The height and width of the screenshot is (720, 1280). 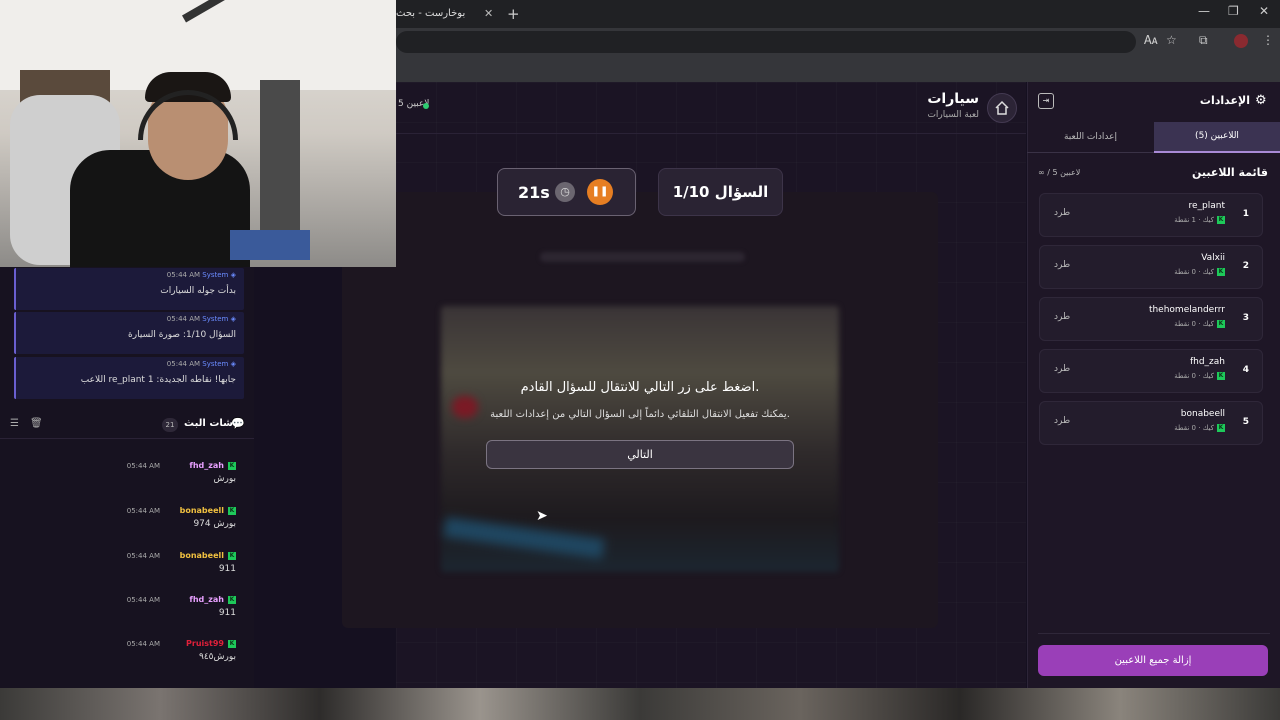 What do you see at coordinates (217, 657) in the screenshot?
I see `chat-message-text: بورش٩٤٥` at bounding box center [217, 657].